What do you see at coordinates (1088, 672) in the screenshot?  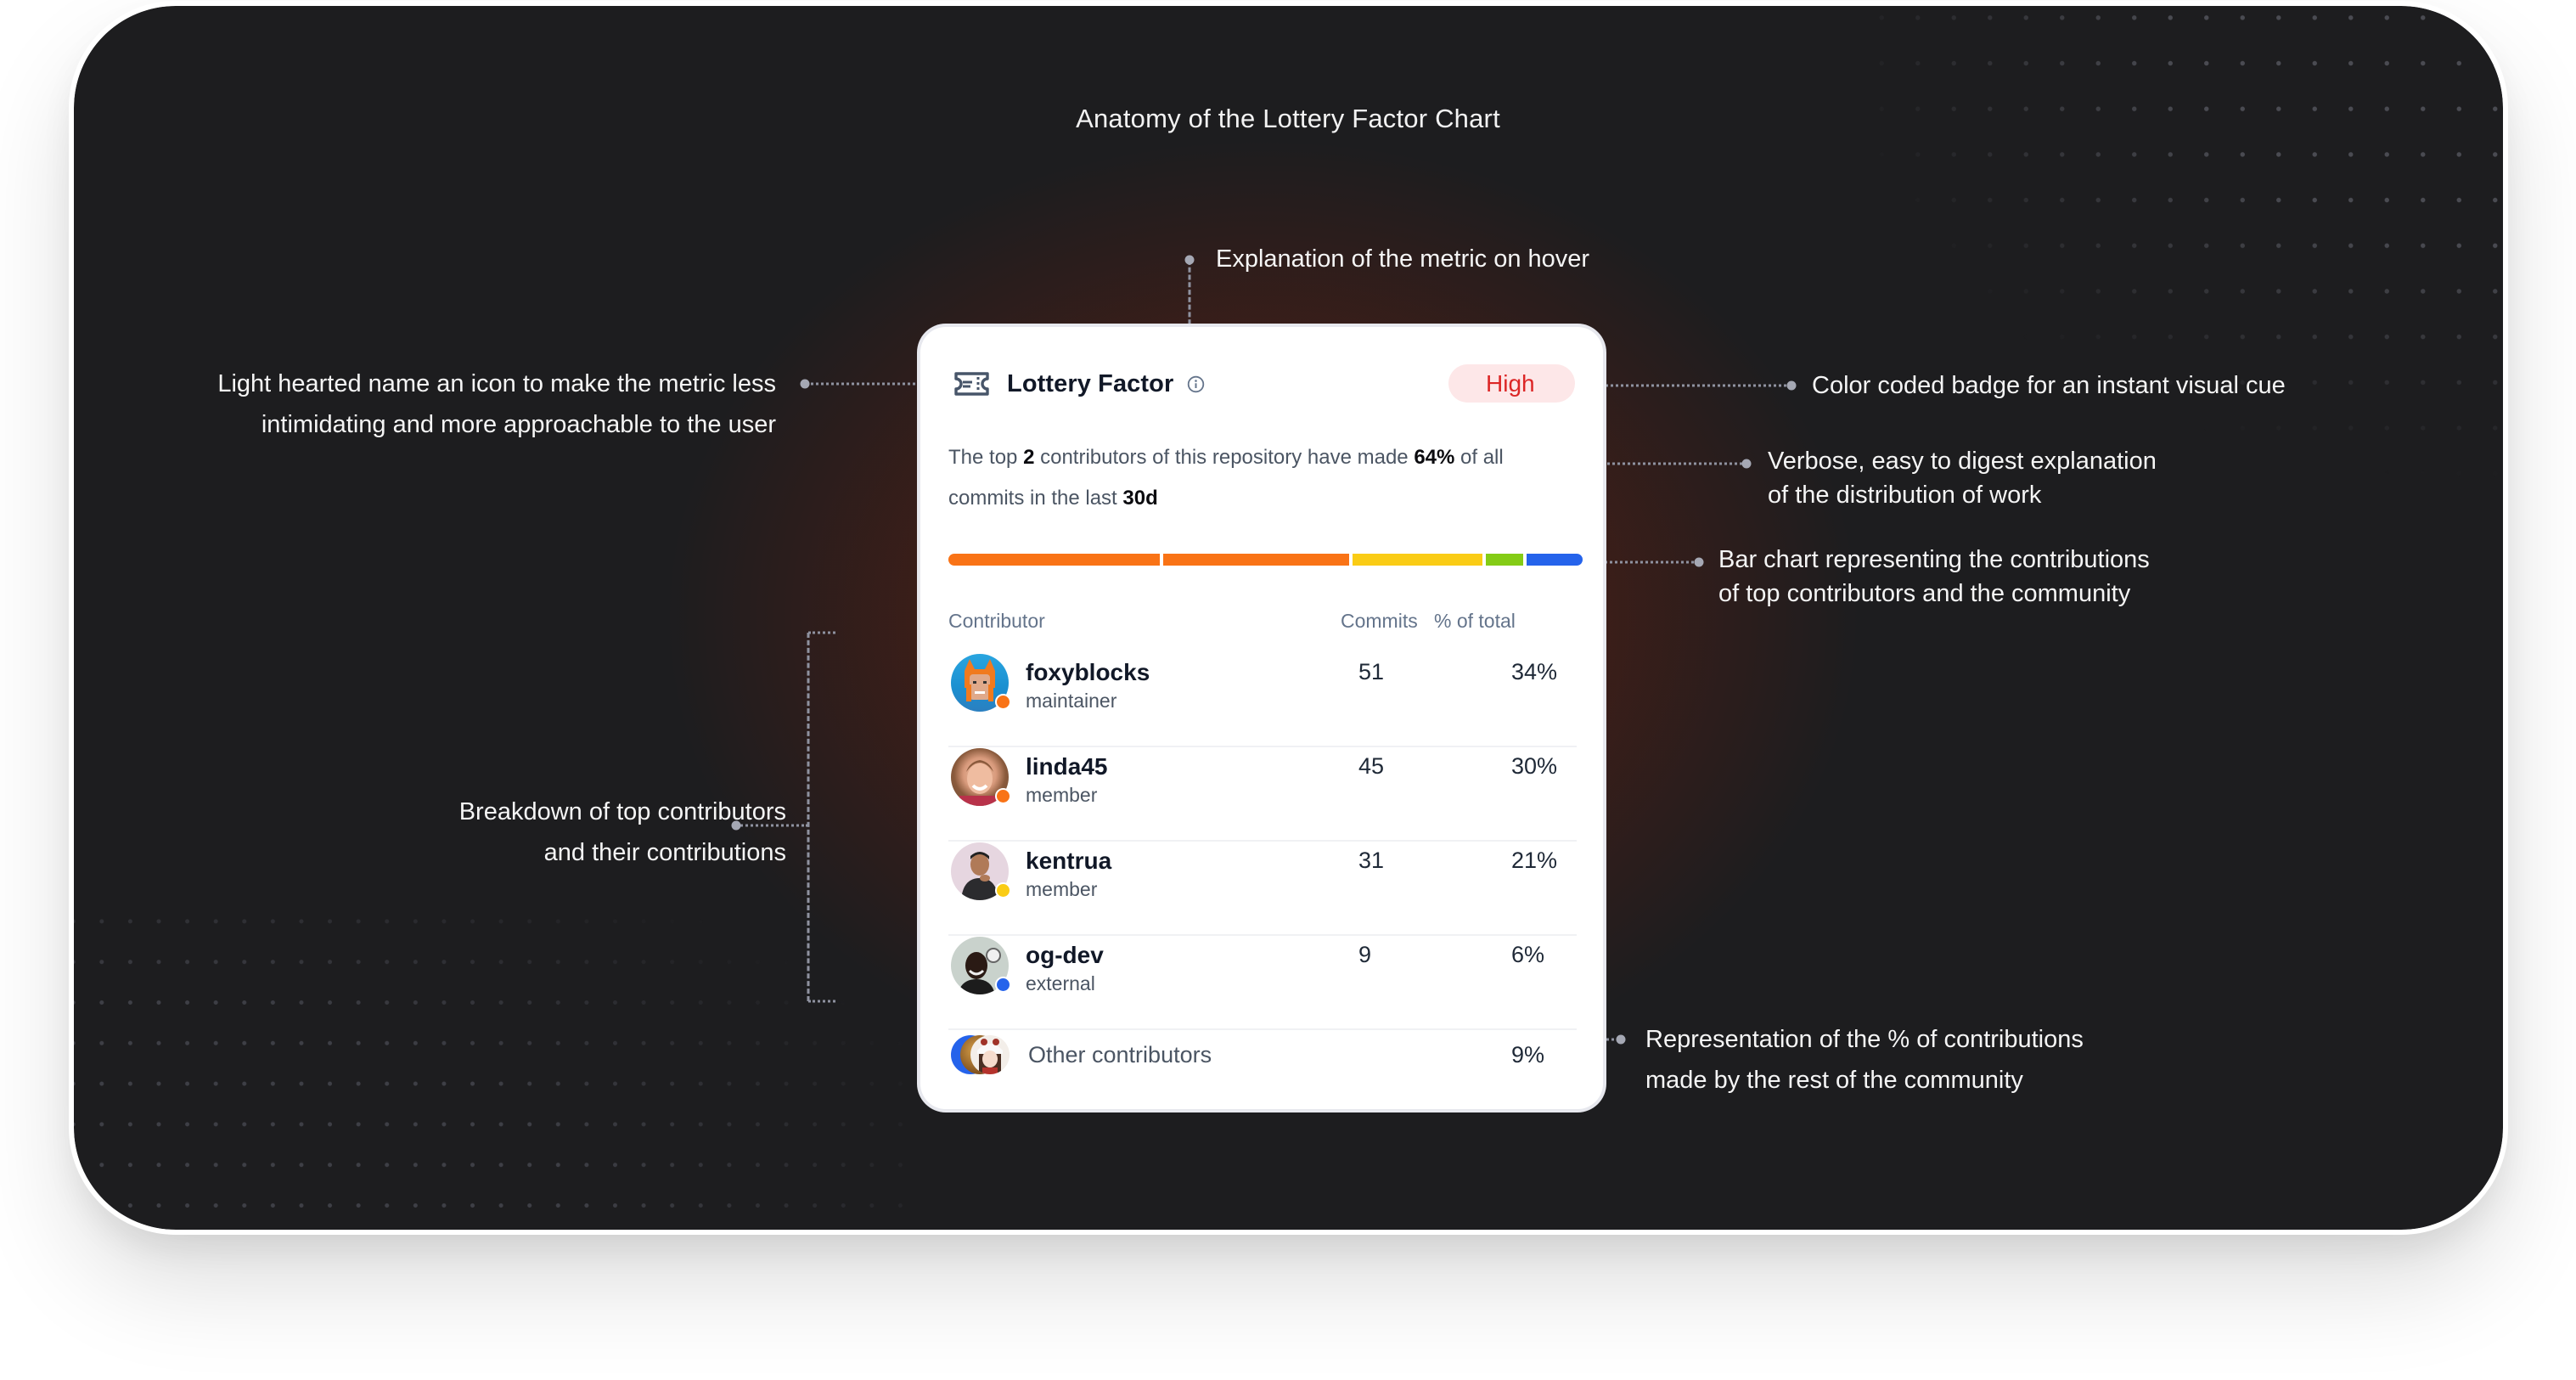 I see `contributor-name: foxyblocks` at bounding box center [1088, 672].